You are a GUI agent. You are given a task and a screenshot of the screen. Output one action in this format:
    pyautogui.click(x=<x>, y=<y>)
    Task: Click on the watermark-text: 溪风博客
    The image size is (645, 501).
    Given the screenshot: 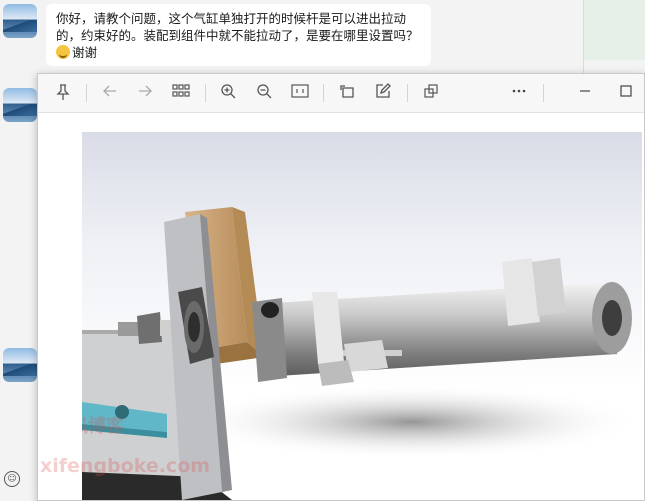 What is the action you would take?
    pyautogui.click(x=103, y=426)
    